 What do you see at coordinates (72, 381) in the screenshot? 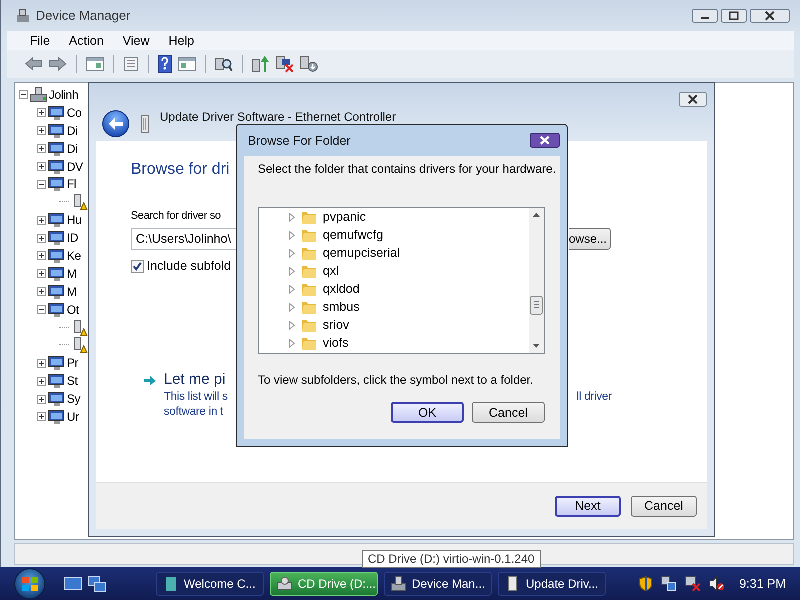
I see `tree-item: St` at bounding box center [72, 381].